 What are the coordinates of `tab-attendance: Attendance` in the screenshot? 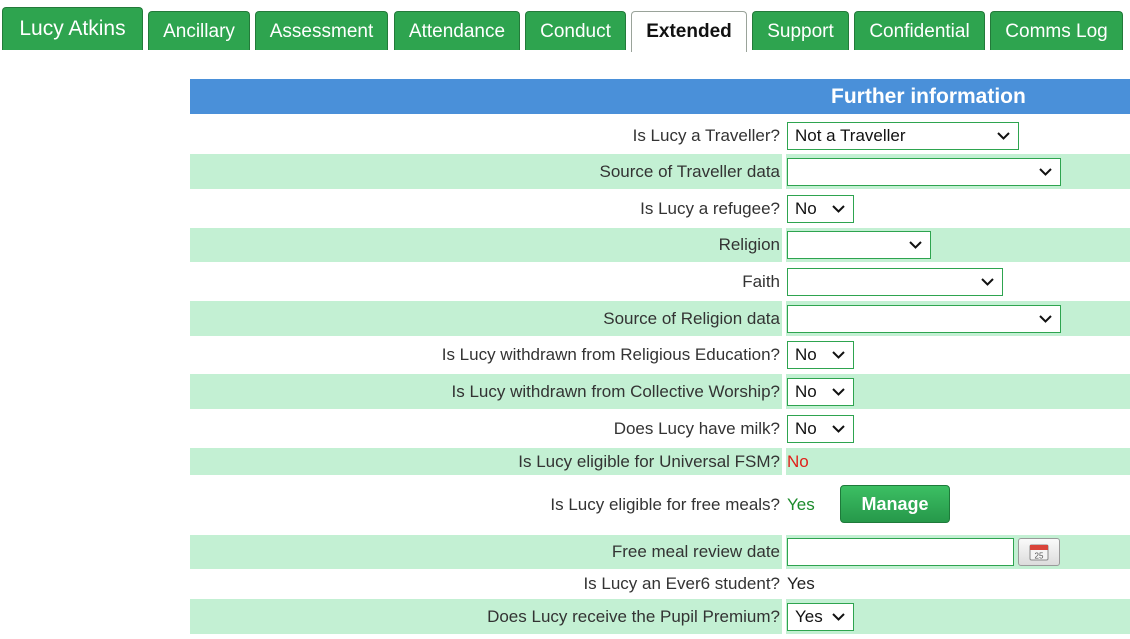 It's located at (457, 30).